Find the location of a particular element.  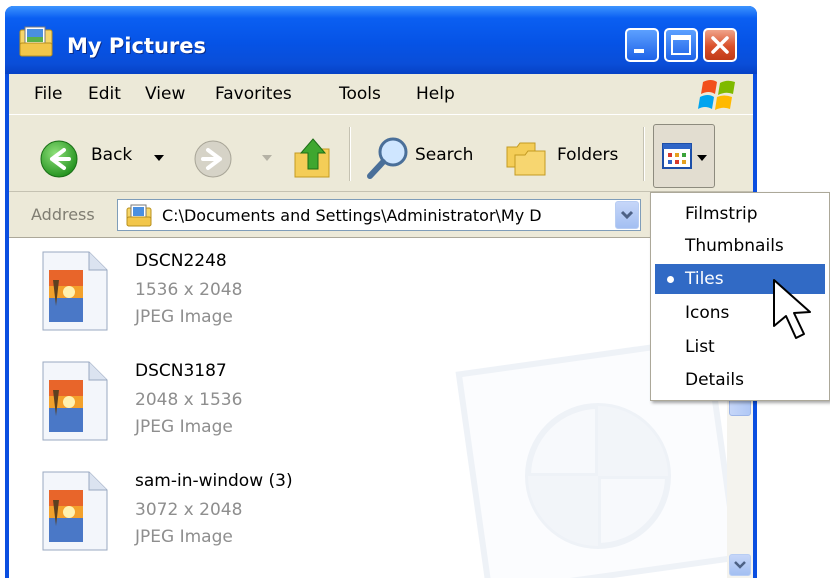

close-icon is located at coordinates (720, 45).